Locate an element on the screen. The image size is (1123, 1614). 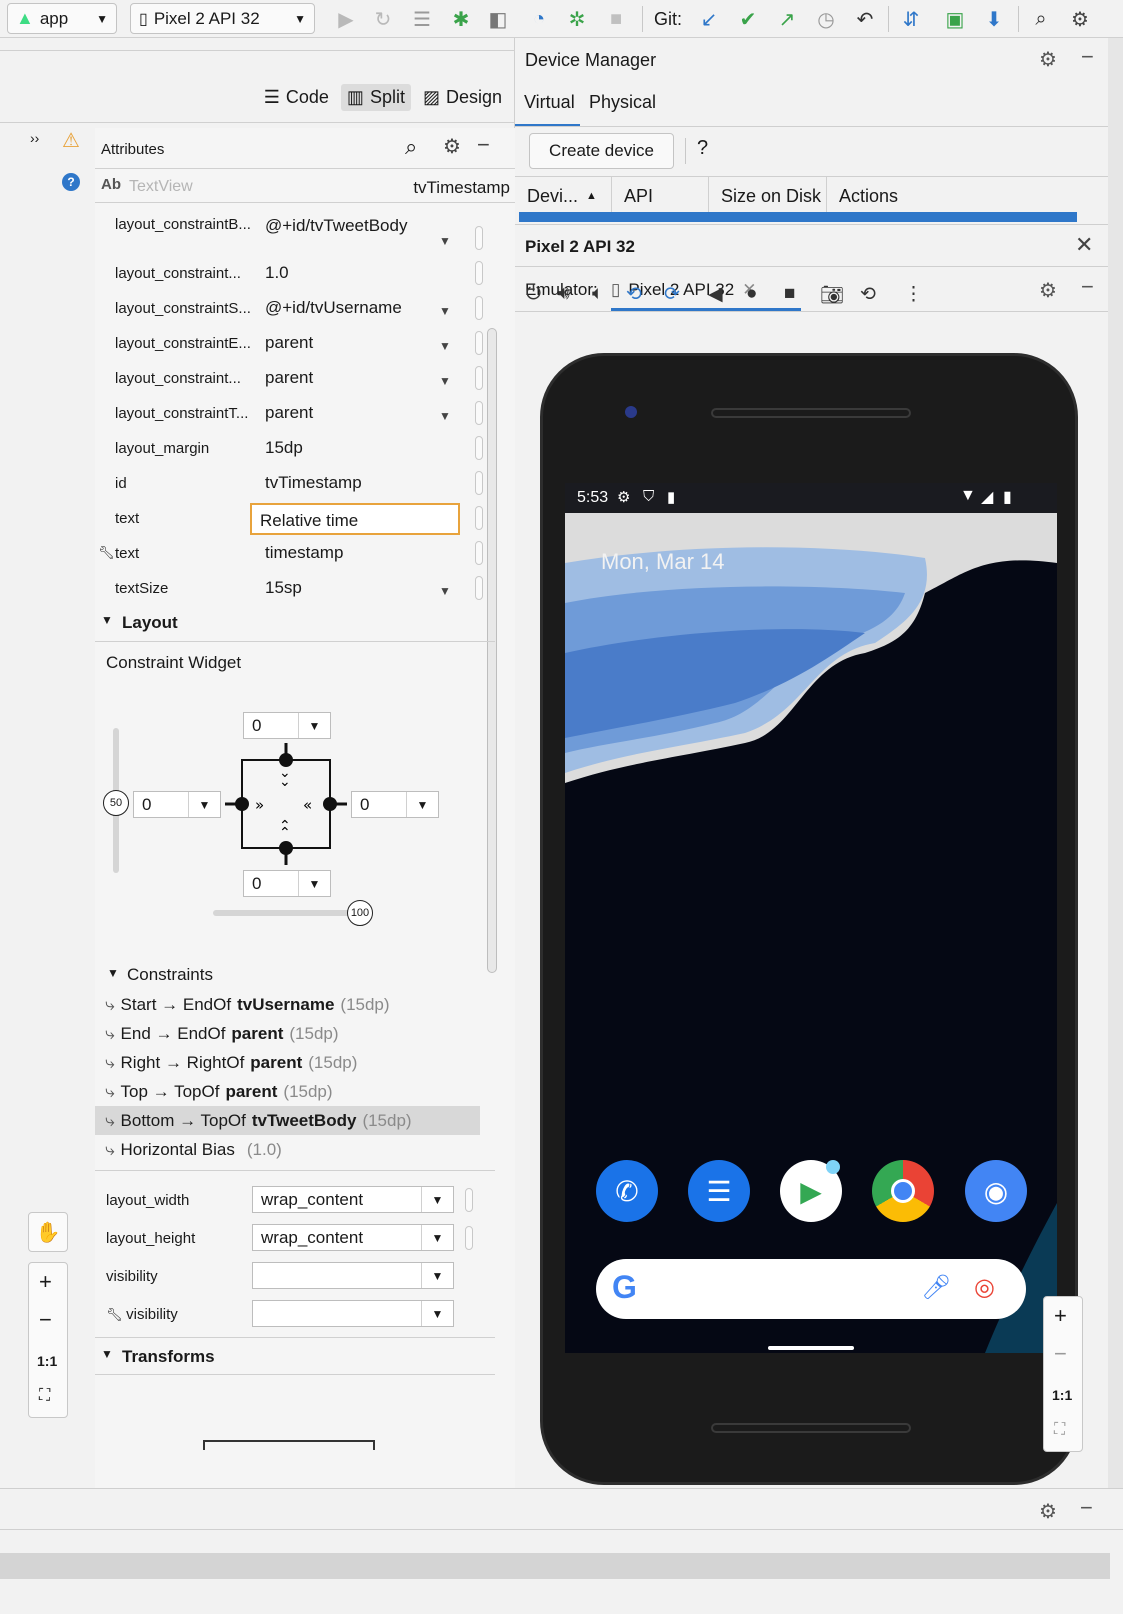
apply-code-icon: ☰ is located at coordinates (422, 19).